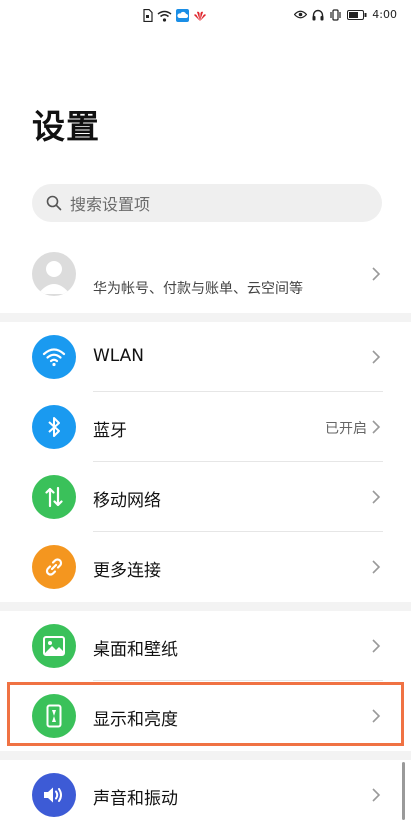 This screenshot has width=411, height=830. I want to click on page-title: 设置, so click(66, 126).